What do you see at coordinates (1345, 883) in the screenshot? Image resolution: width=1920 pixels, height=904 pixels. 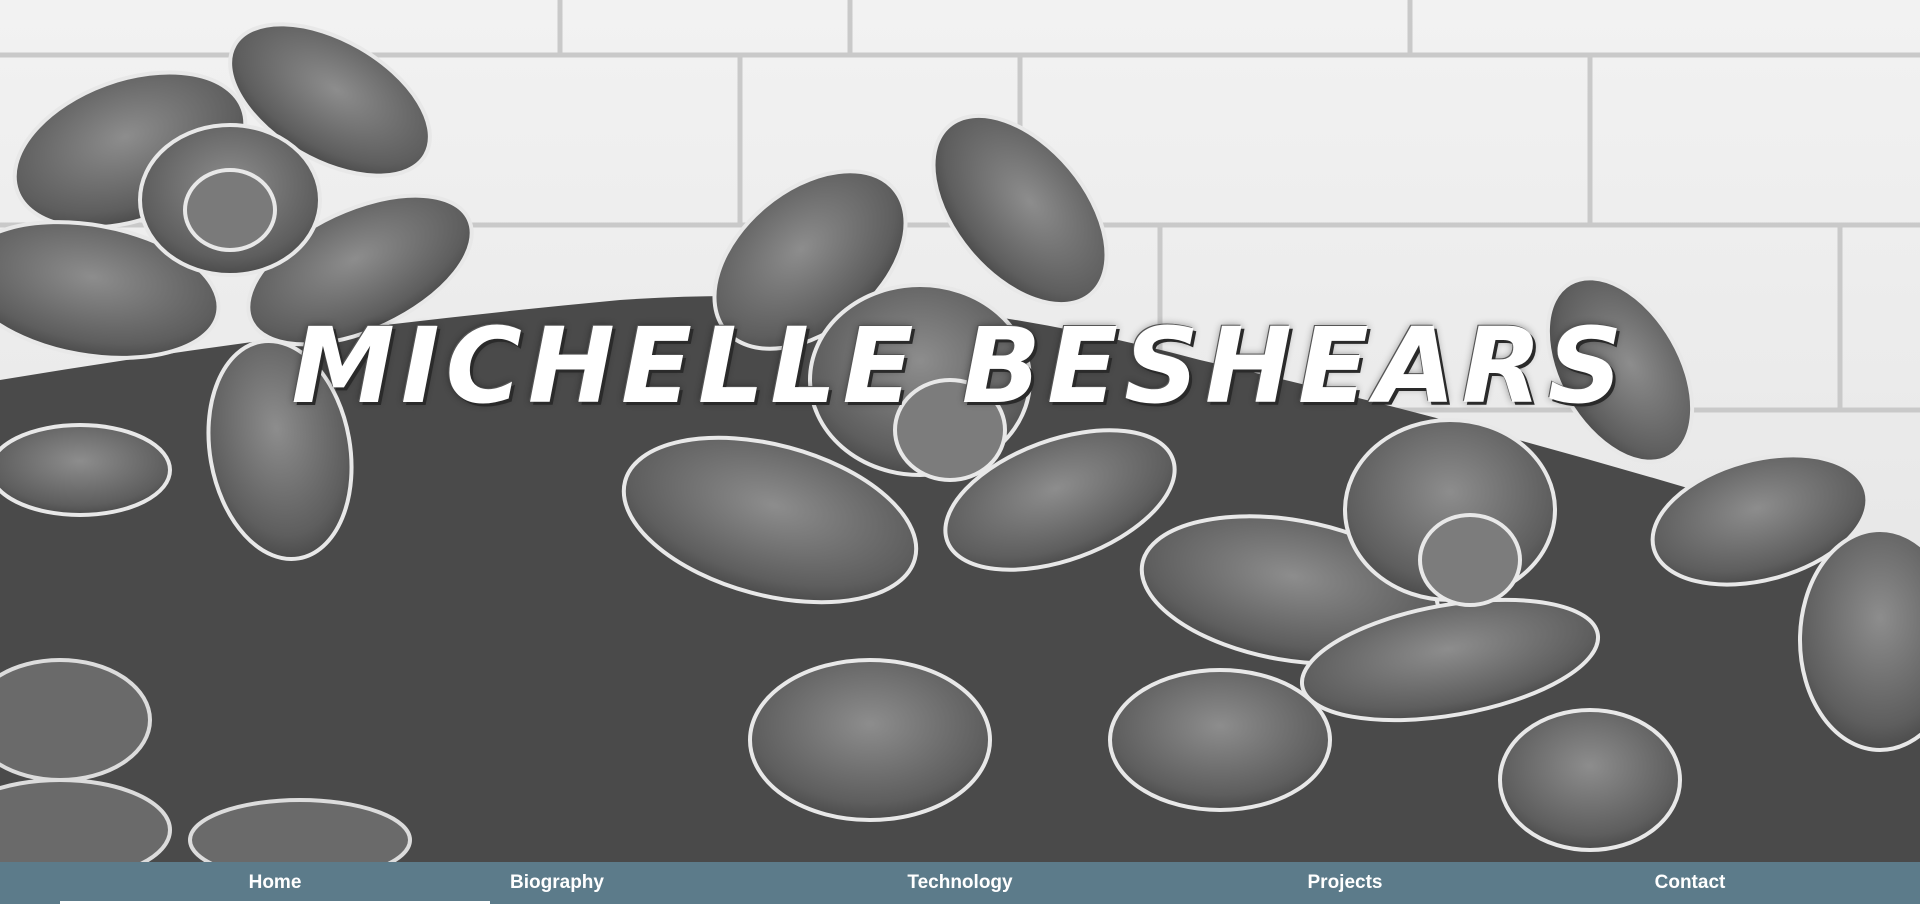 I see `nav-projects: Projects` at bounding box center [1345, 883].